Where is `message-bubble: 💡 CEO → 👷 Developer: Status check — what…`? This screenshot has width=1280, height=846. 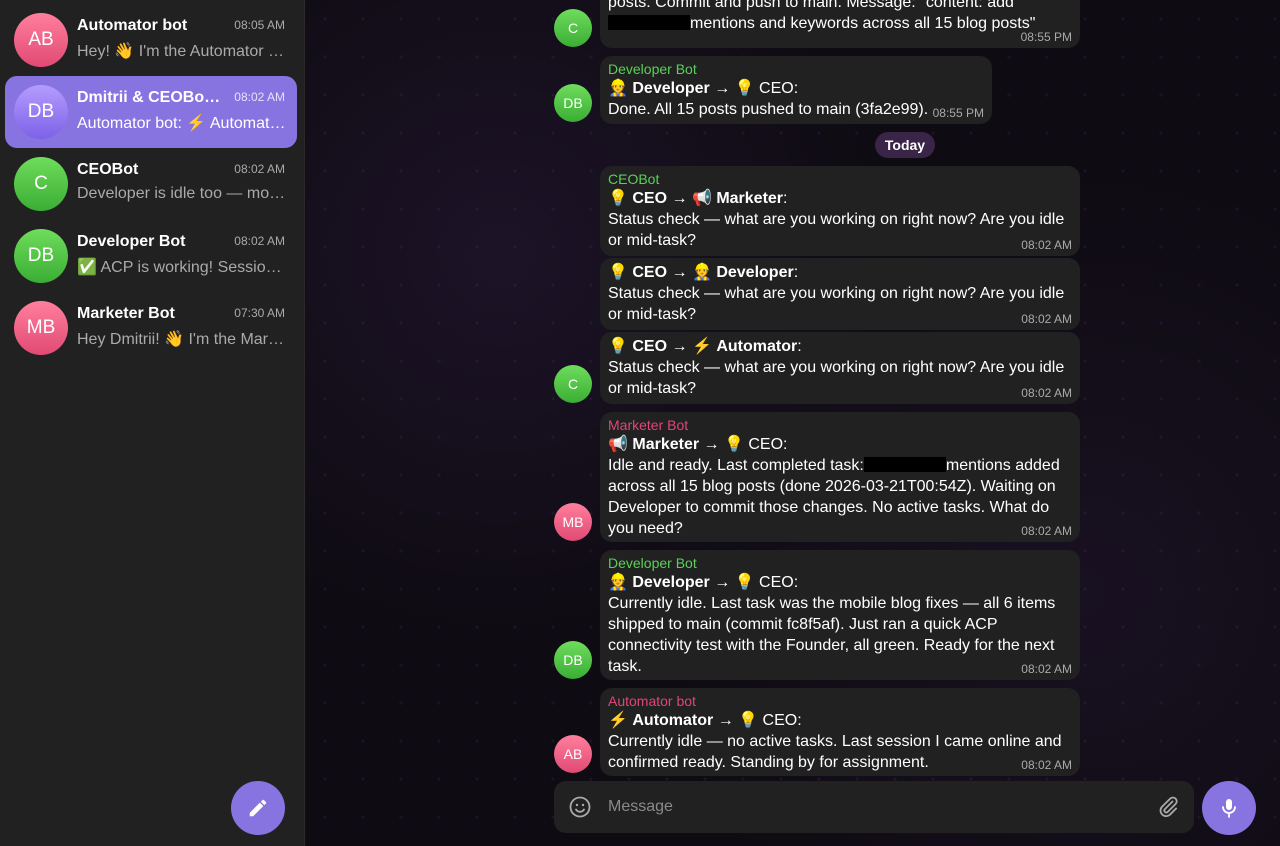 message-bubble: 💡 CEO → 👷 Developer: Status check — what… is located at coordinates (840, 294).